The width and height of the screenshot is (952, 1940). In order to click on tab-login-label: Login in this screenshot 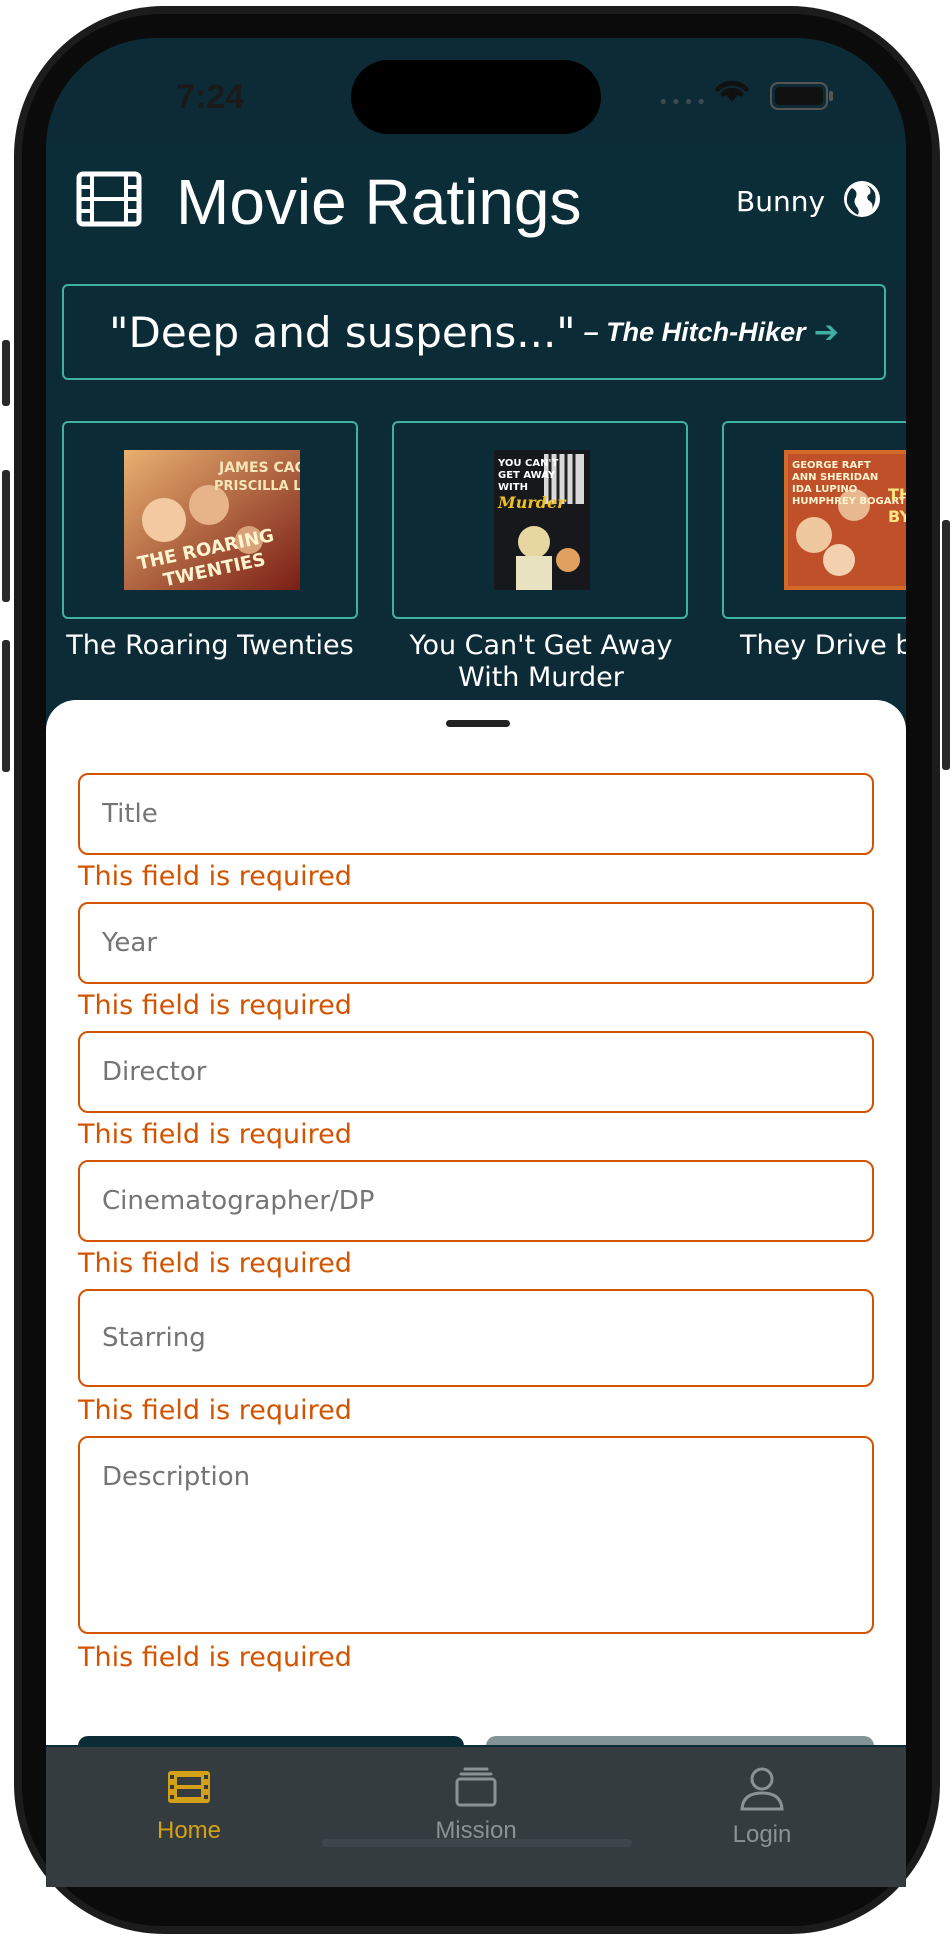, I will do `click(762, 1834)`.